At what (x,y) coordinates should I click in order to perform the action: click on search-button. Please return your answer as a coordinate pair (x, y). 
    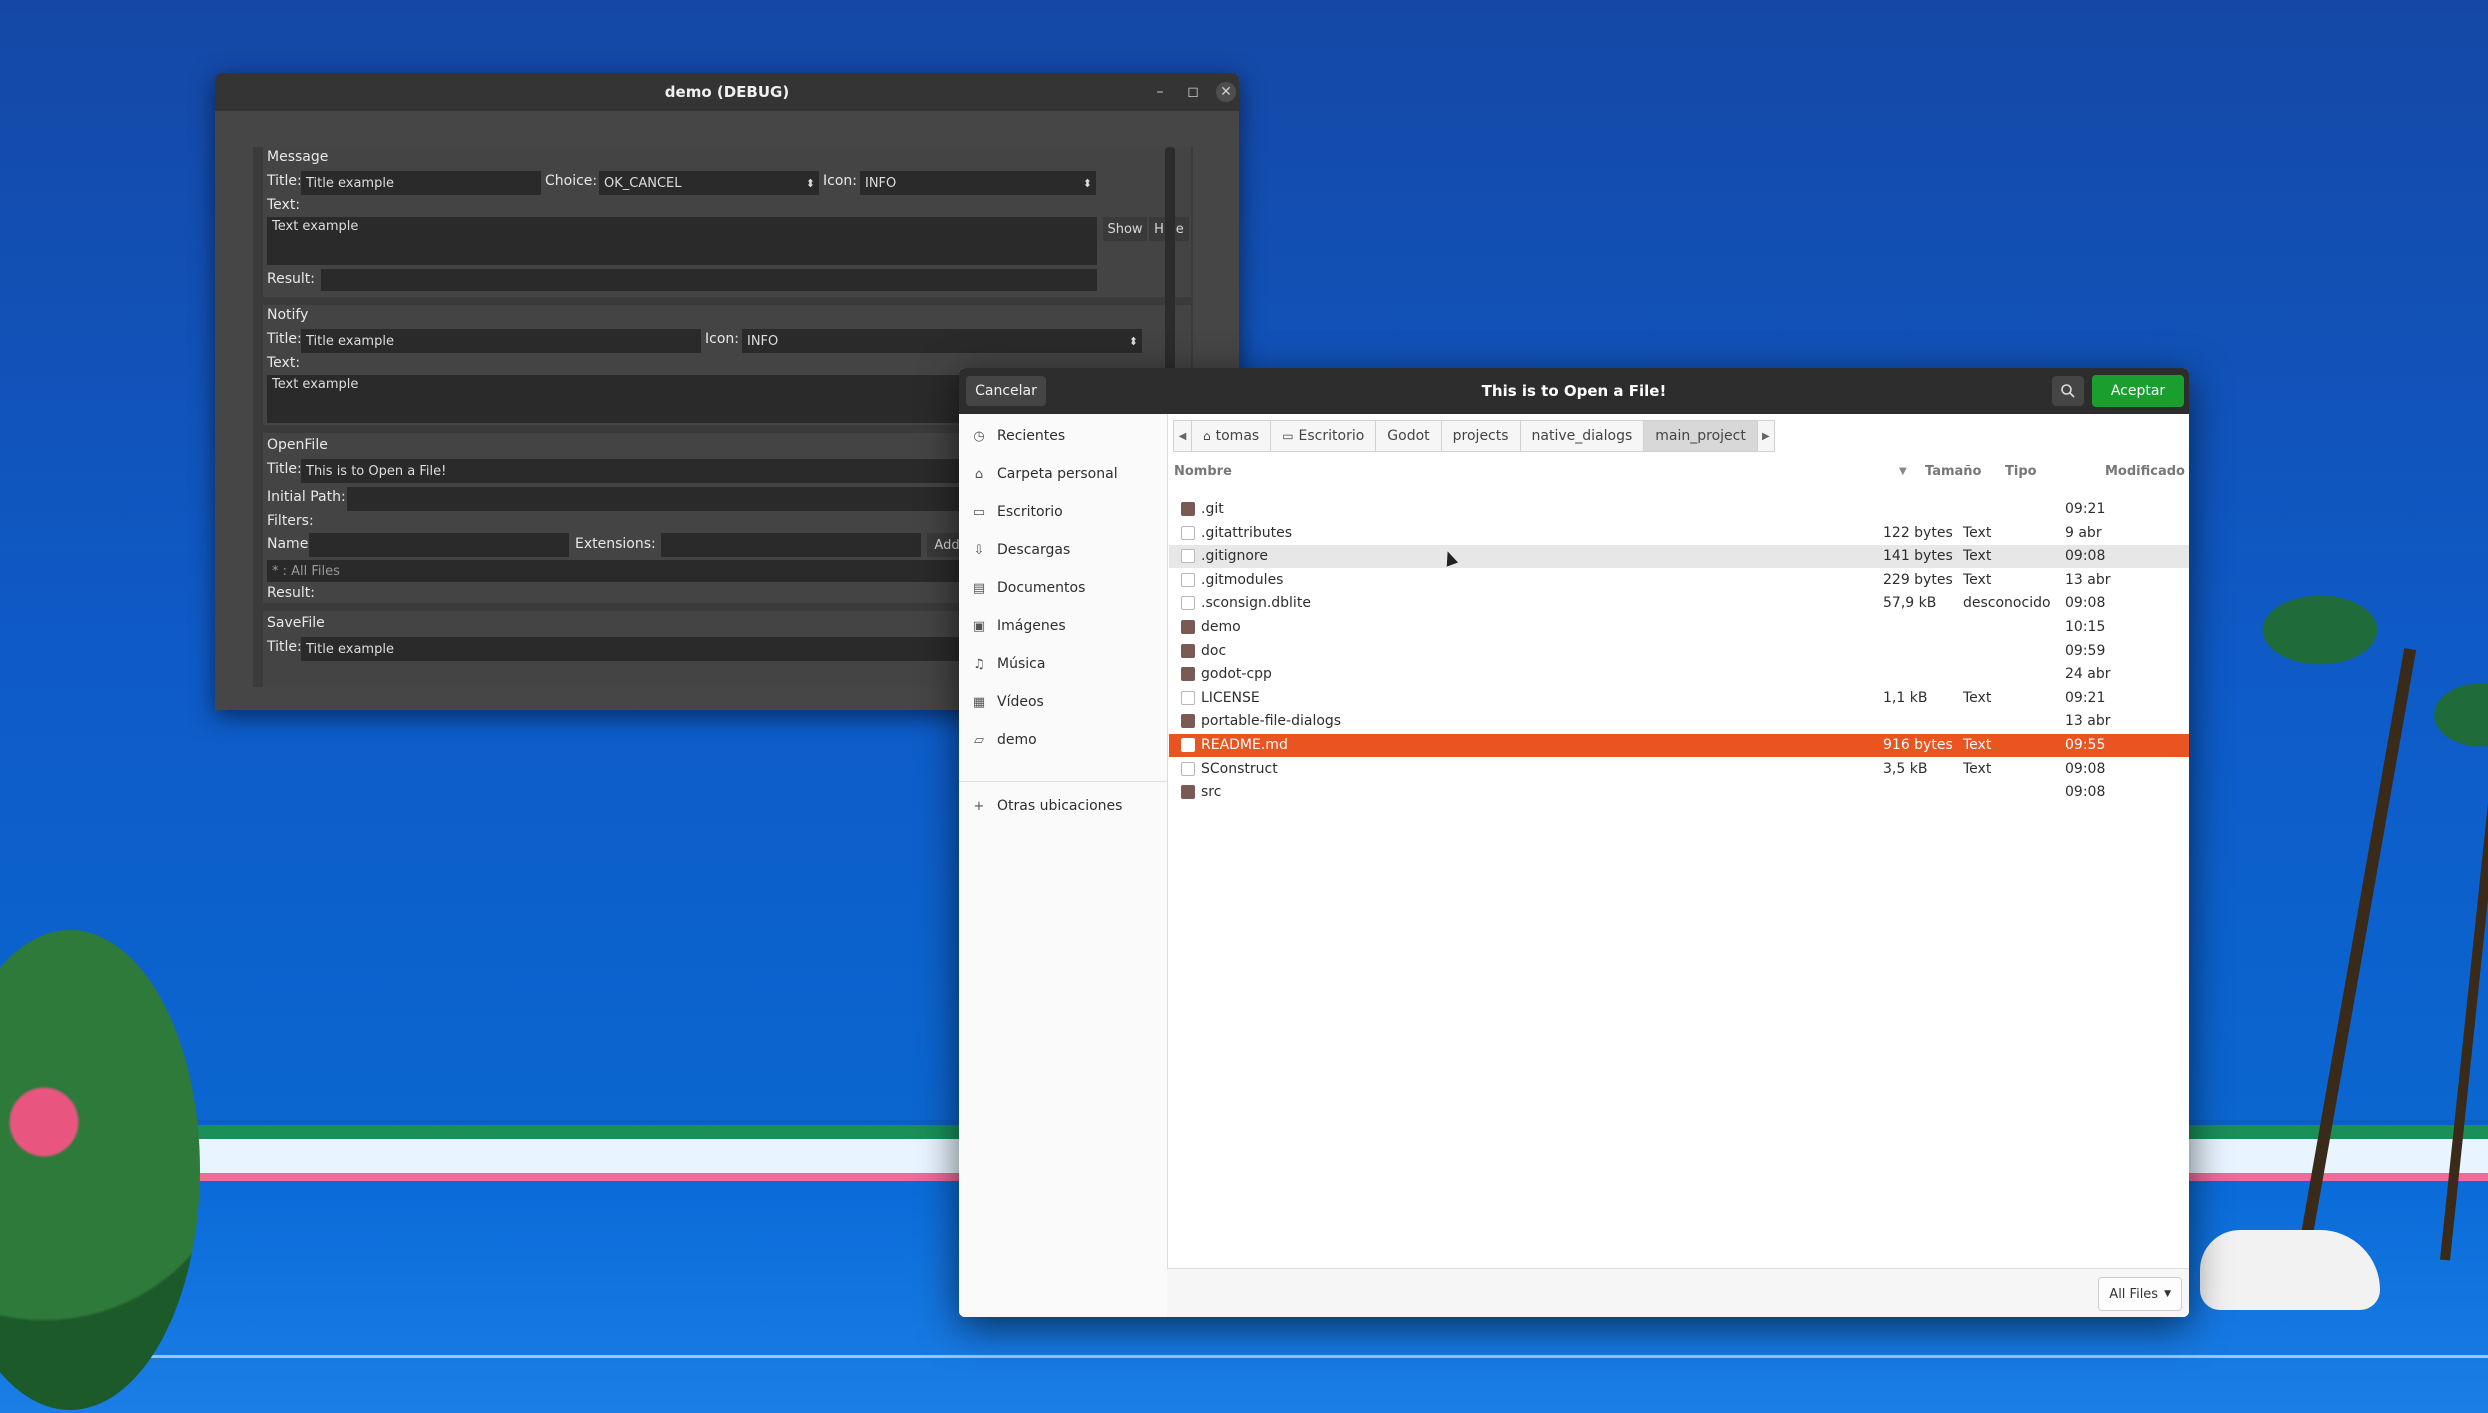
    Looking at the image, I should click on (2068, 391).